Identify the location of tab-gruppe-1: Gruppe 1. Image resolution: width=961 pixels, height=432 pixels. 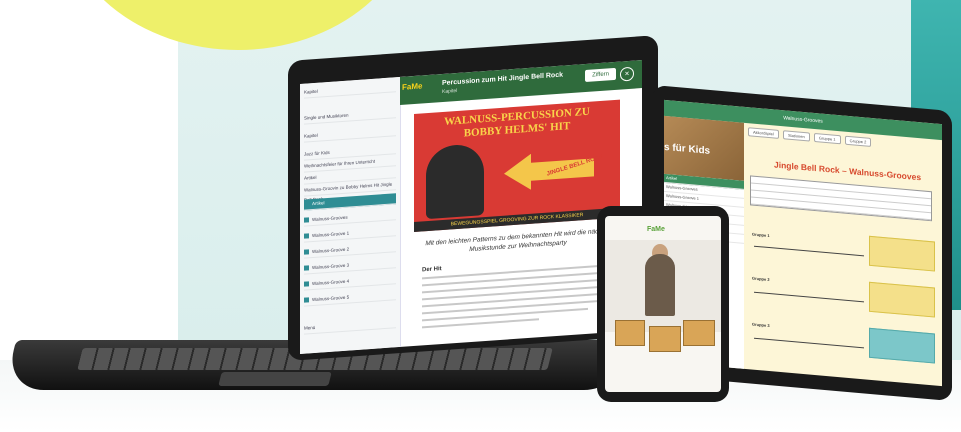
(827, 138).